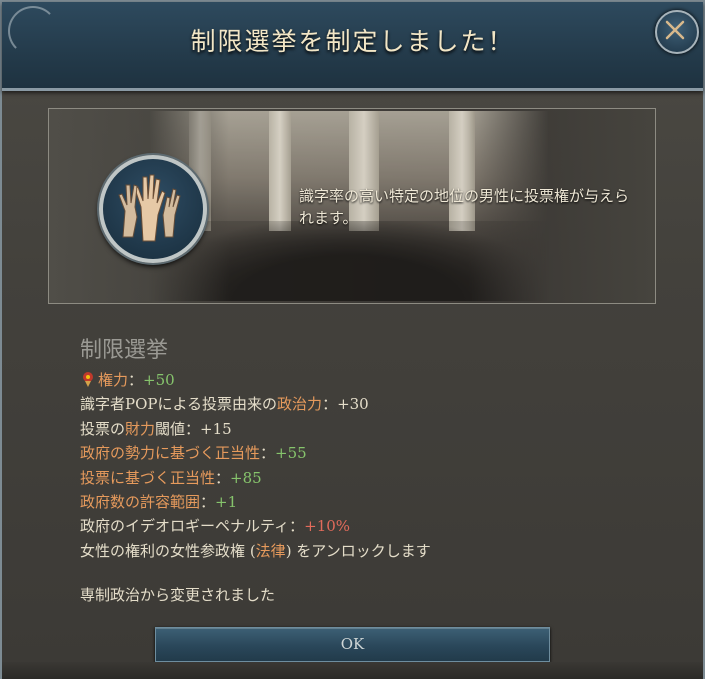 This screenshot has height=679, width=705. What do you see at coordinates (352, 670) in the screenshot?
I see `bottom-ornament` at bounding box center [352, 670].